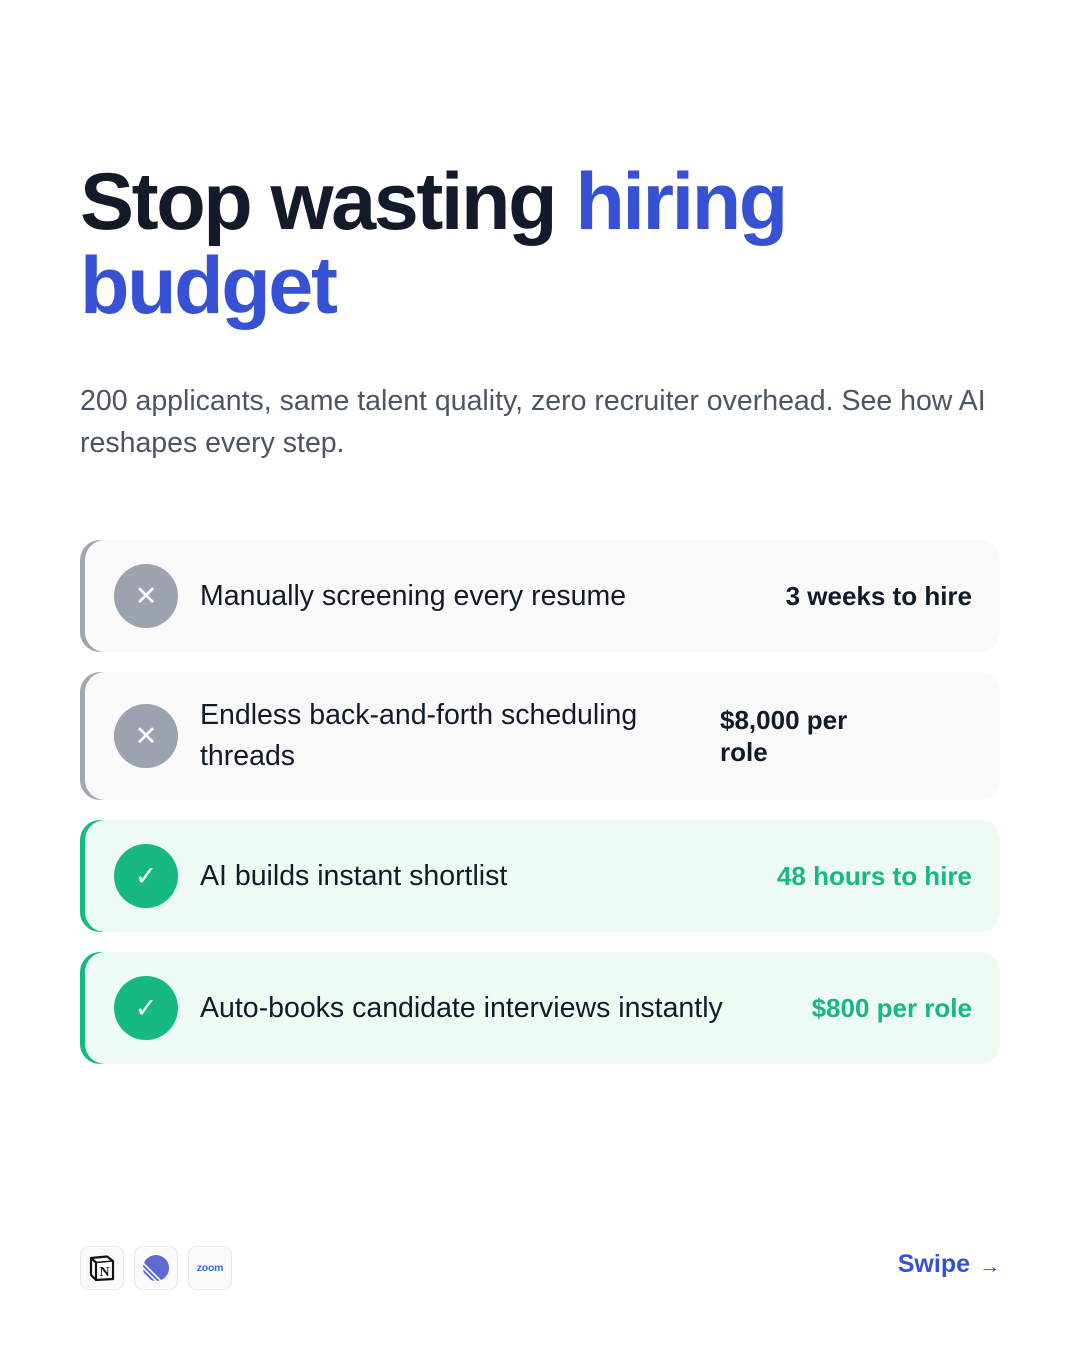  What do you see at coordinates (891, 1008) in the screenshot?
I see `row-value: $800 per role` at bounding box center [891, 1008].